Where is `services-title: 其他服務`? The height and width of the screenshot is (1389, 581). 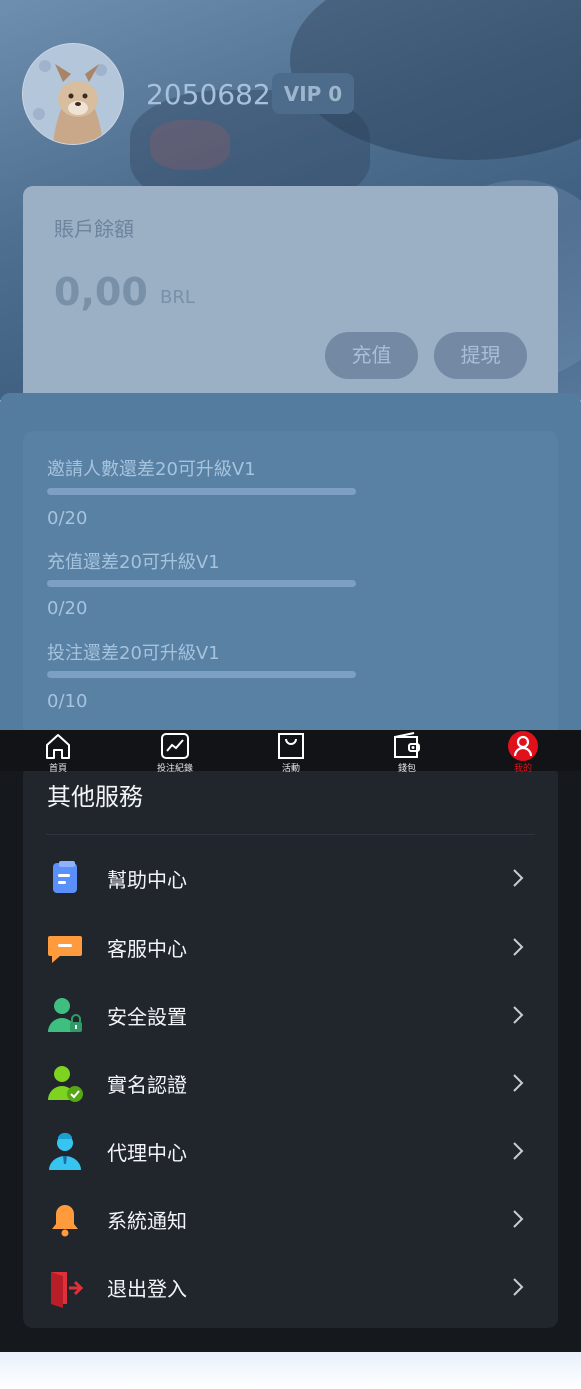 services-title: 其他服務 is located at coordinates (95, 797).